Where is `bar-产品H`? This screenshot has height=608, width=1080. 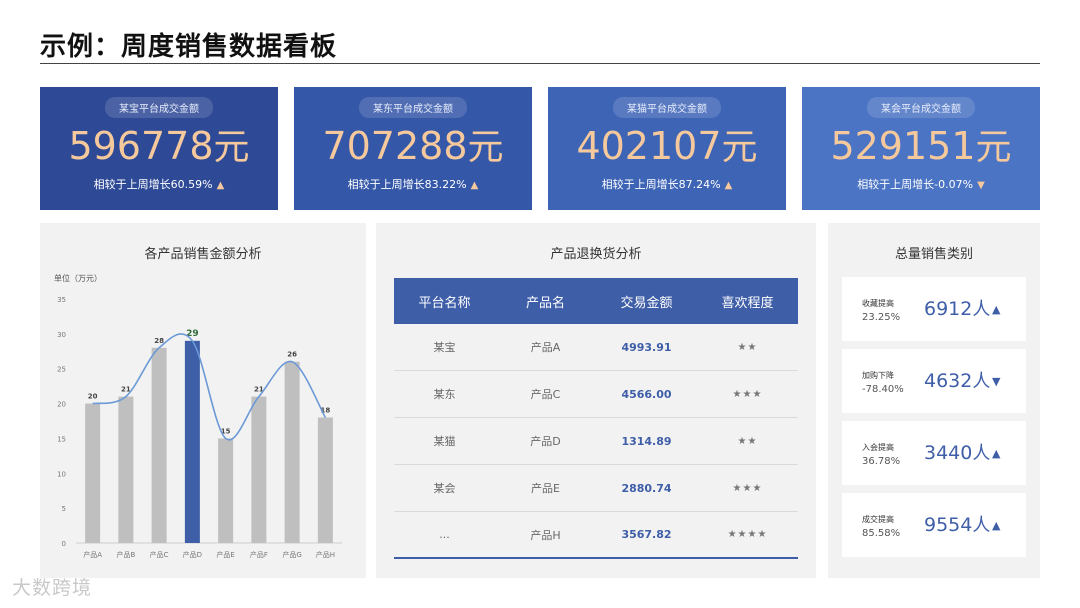 bar-产品H is located at coordinates (325, 480).